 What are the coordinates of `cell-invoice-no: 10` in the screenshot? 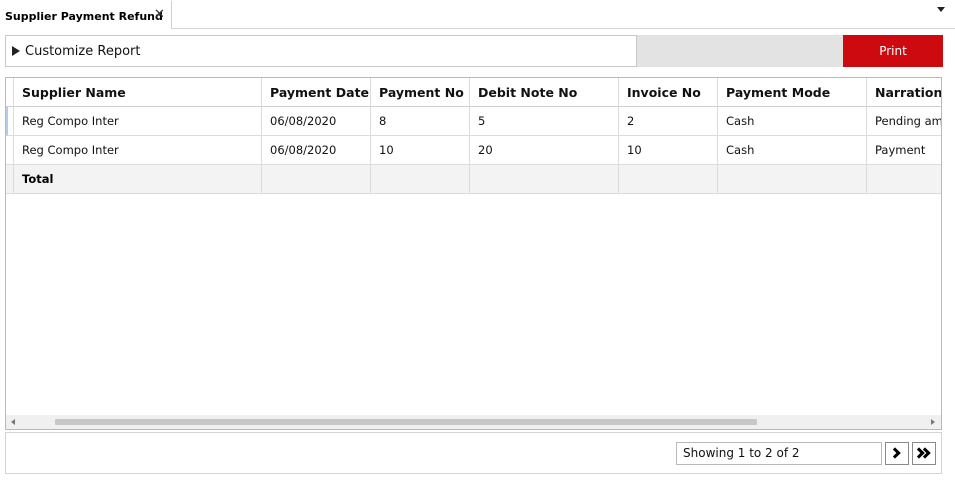 It's located at (668, 150).